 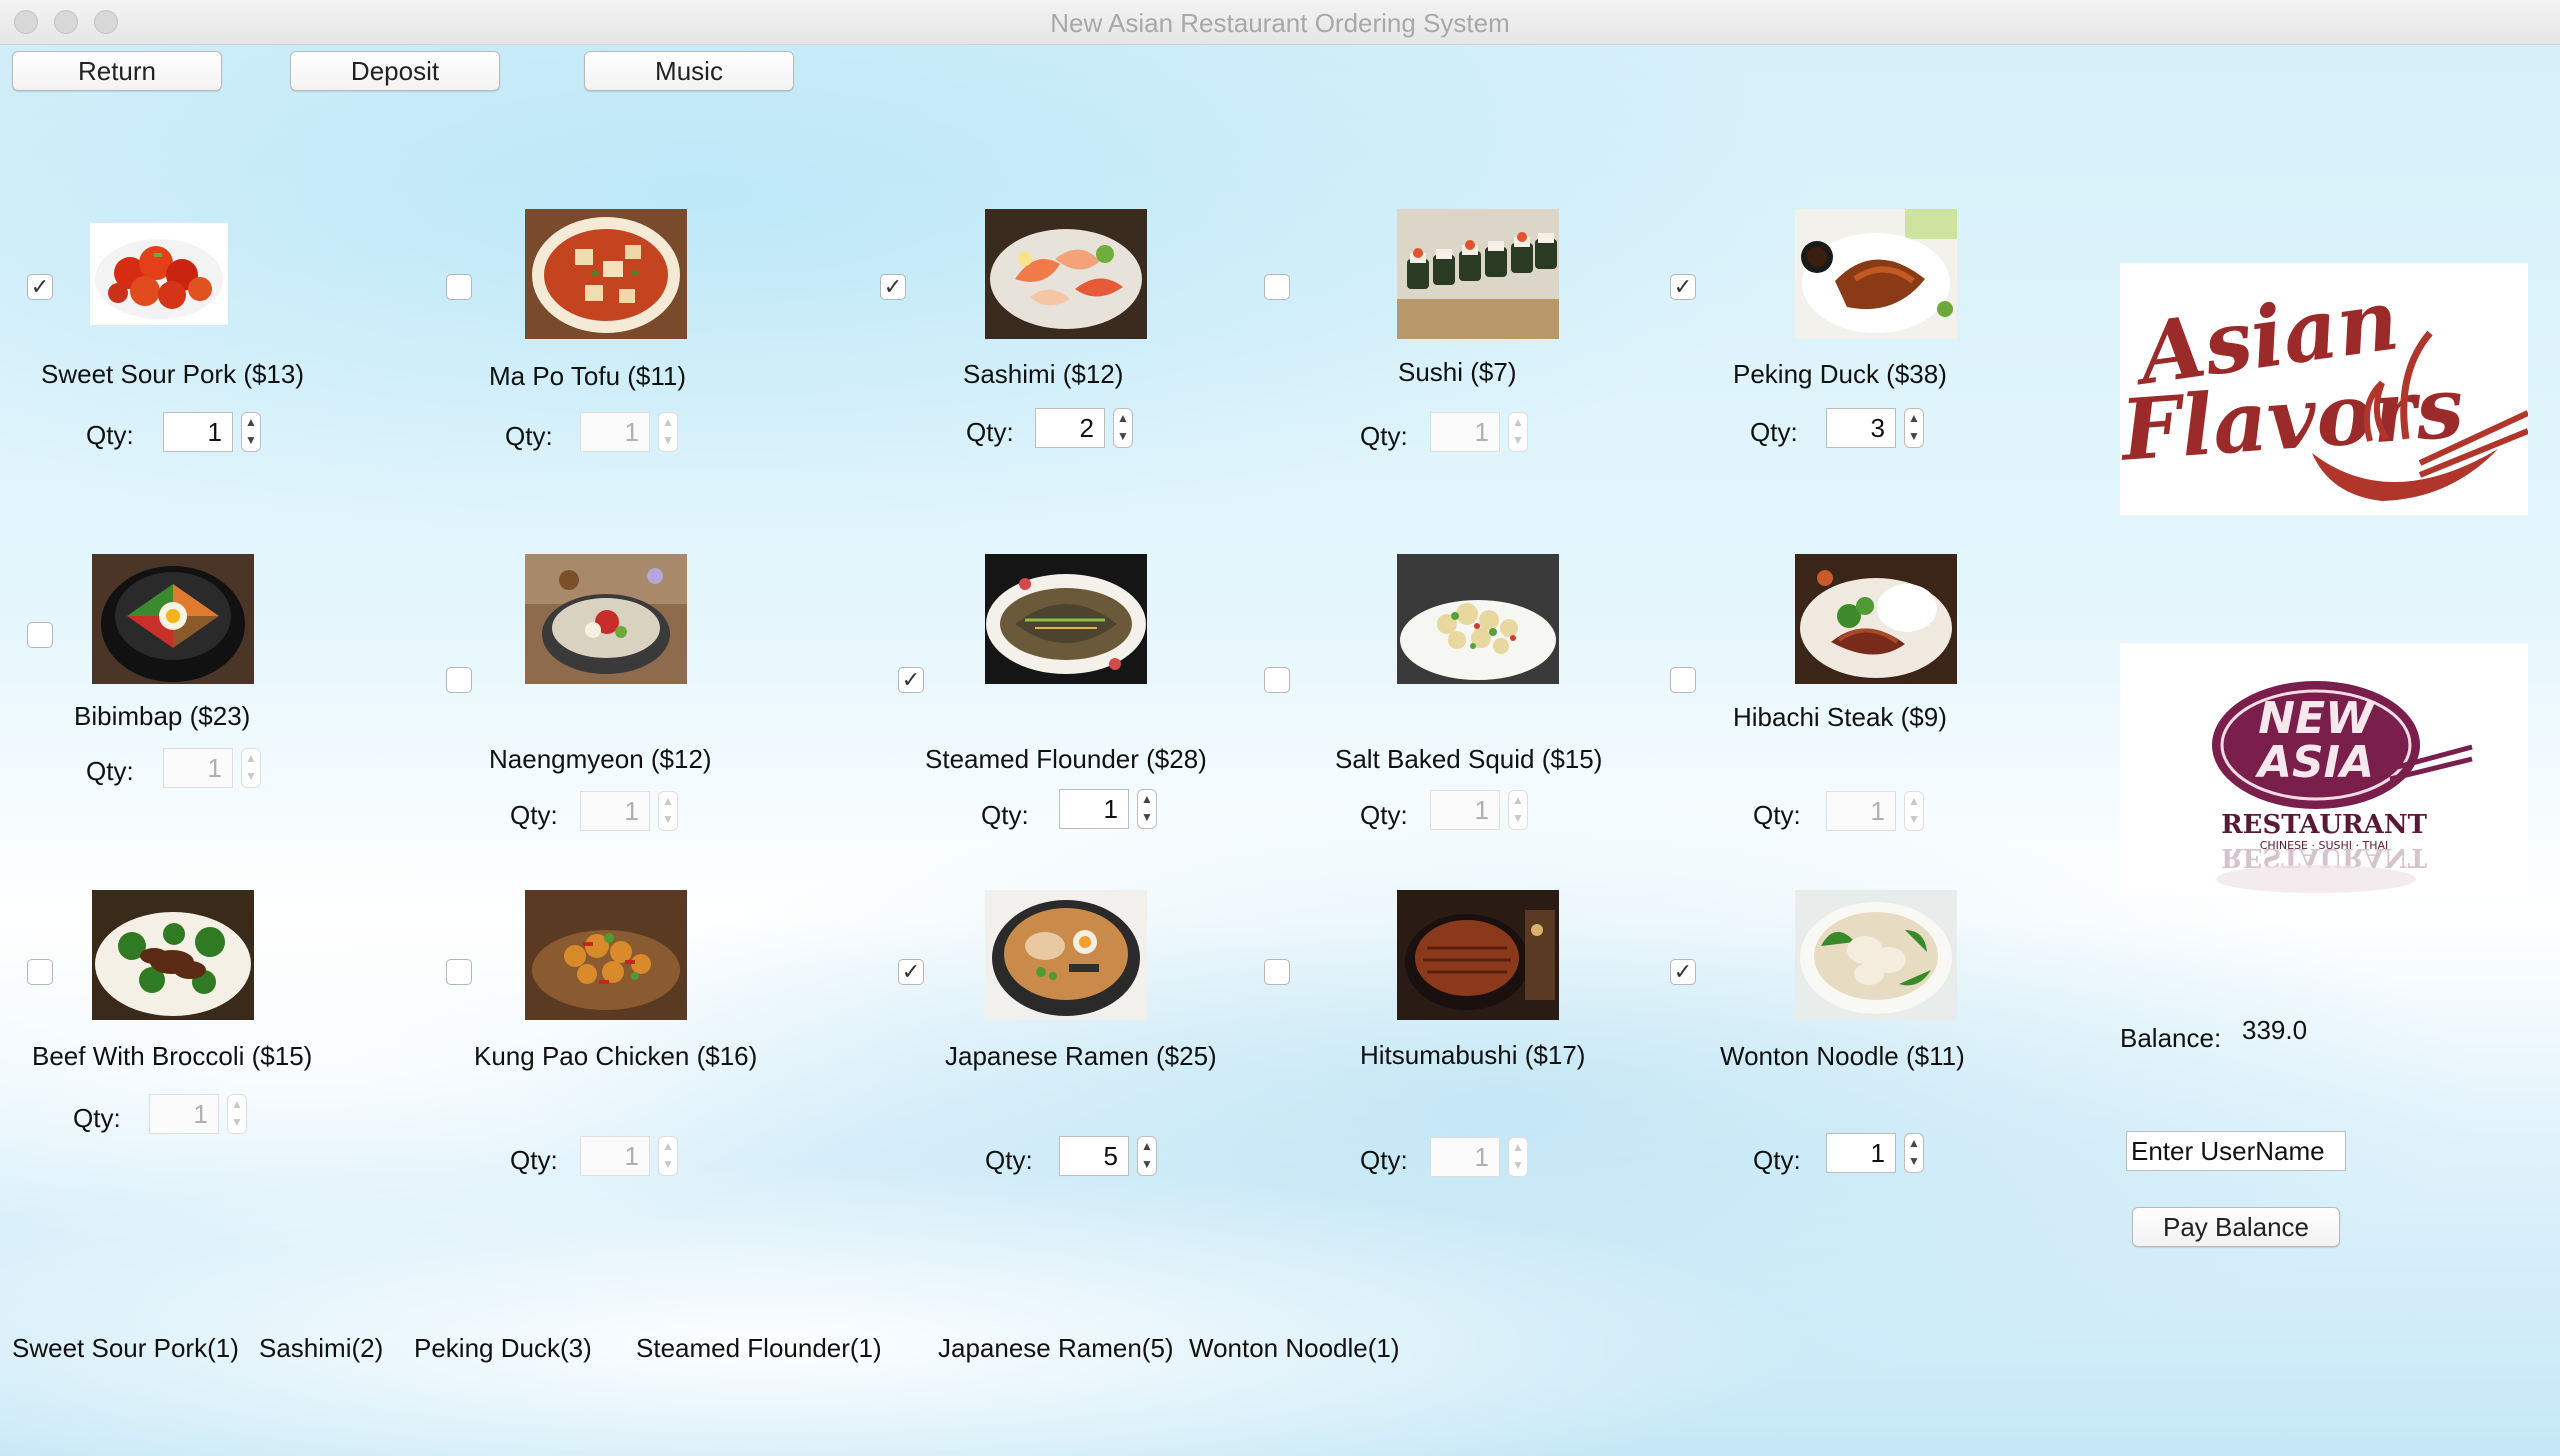 I want to click on dish-label: Kung Pao Chicken ($16), so click(x=616, y=1056).